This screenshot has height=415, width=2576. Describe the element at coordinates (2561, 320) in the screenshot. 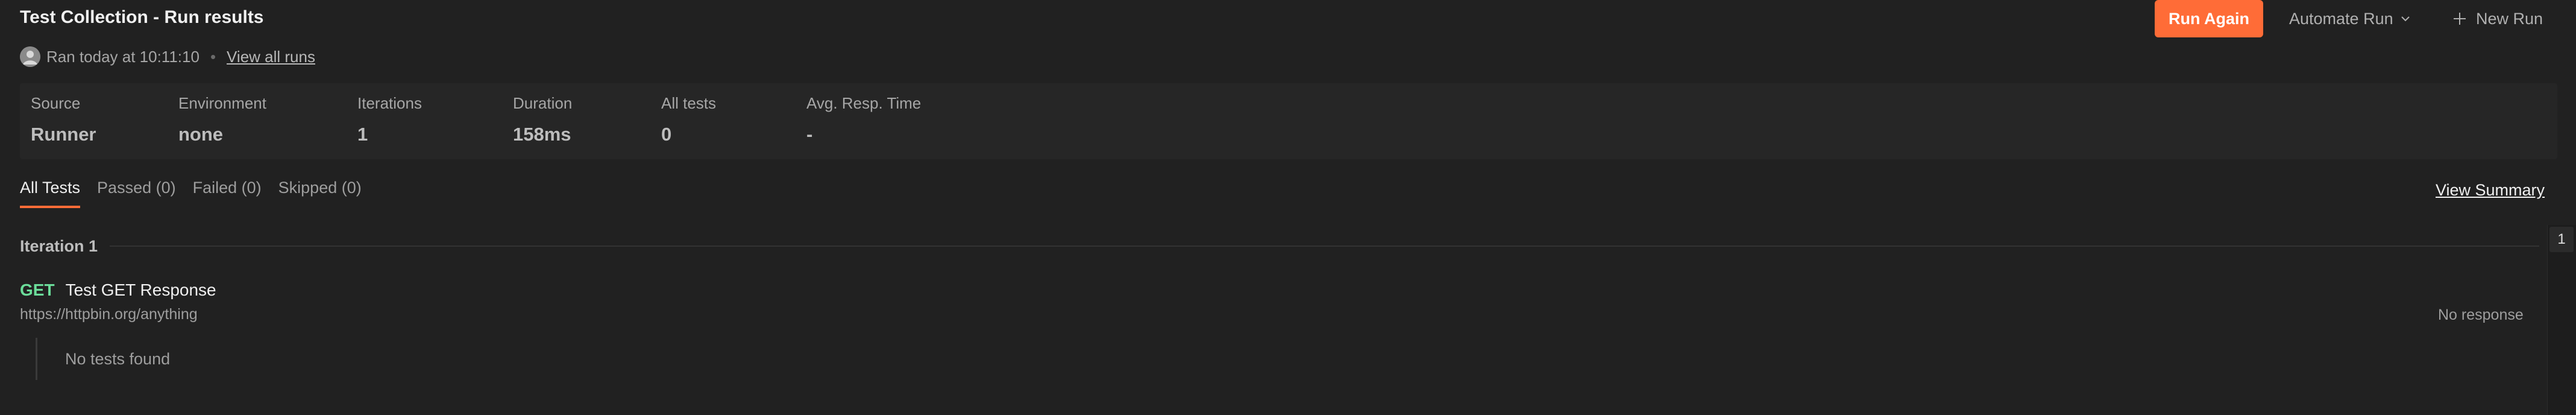

I see `iteration-navigator` at that location.